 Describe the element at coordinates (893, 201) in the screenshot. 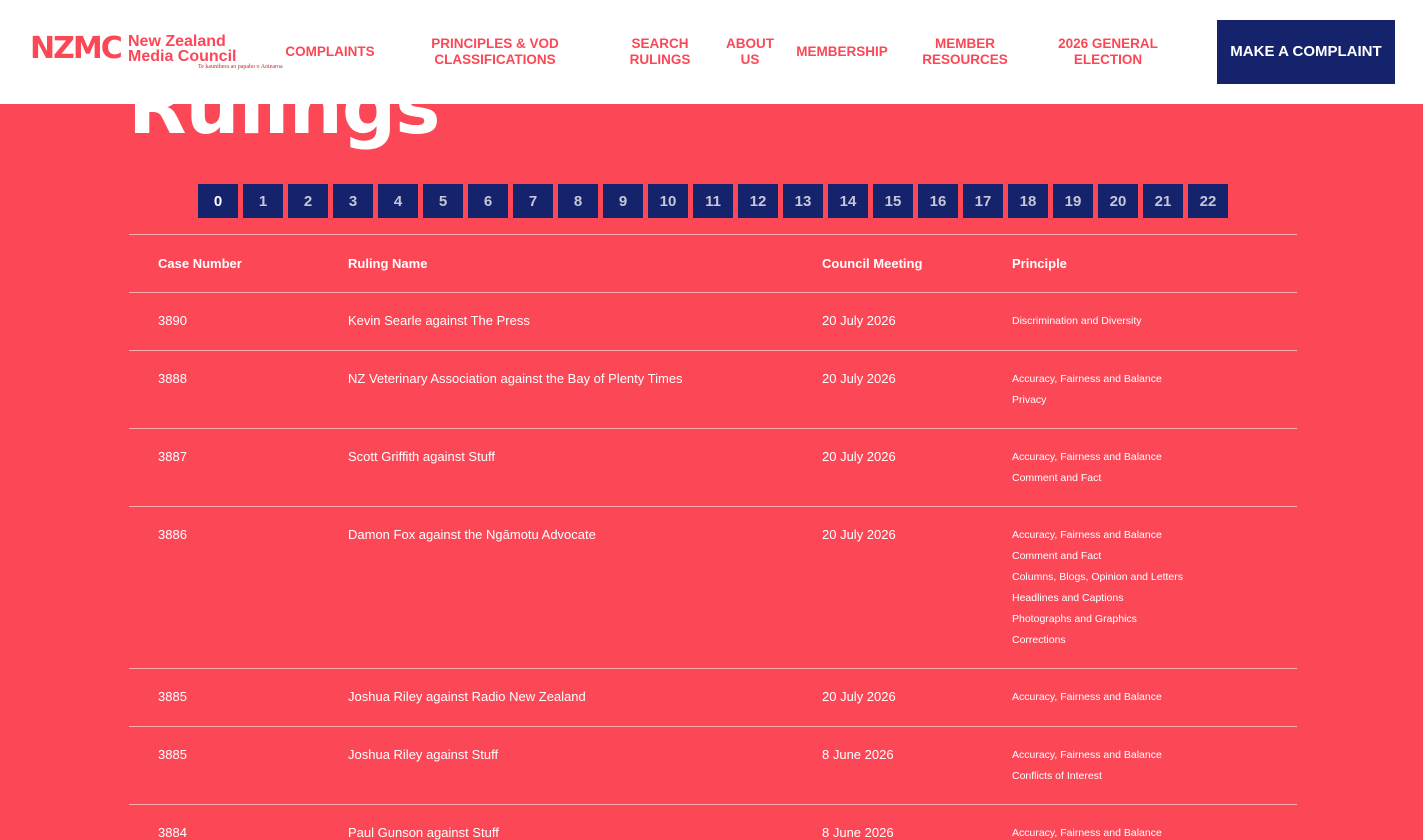

I see `page-button-15: 15` at that location.